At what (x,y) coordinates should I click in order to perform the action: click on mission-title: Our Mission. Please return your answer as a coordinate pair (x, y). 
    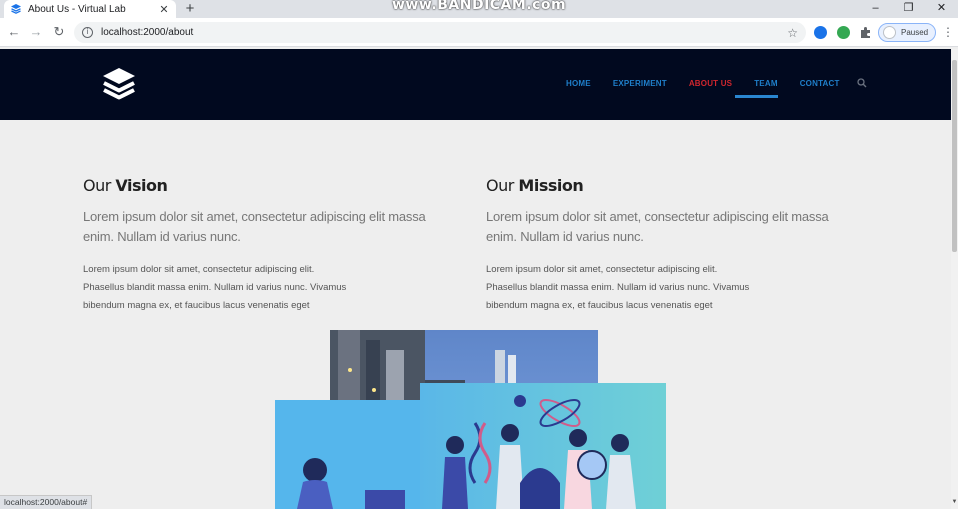
    Looking at the image, I should click on (535, 185).